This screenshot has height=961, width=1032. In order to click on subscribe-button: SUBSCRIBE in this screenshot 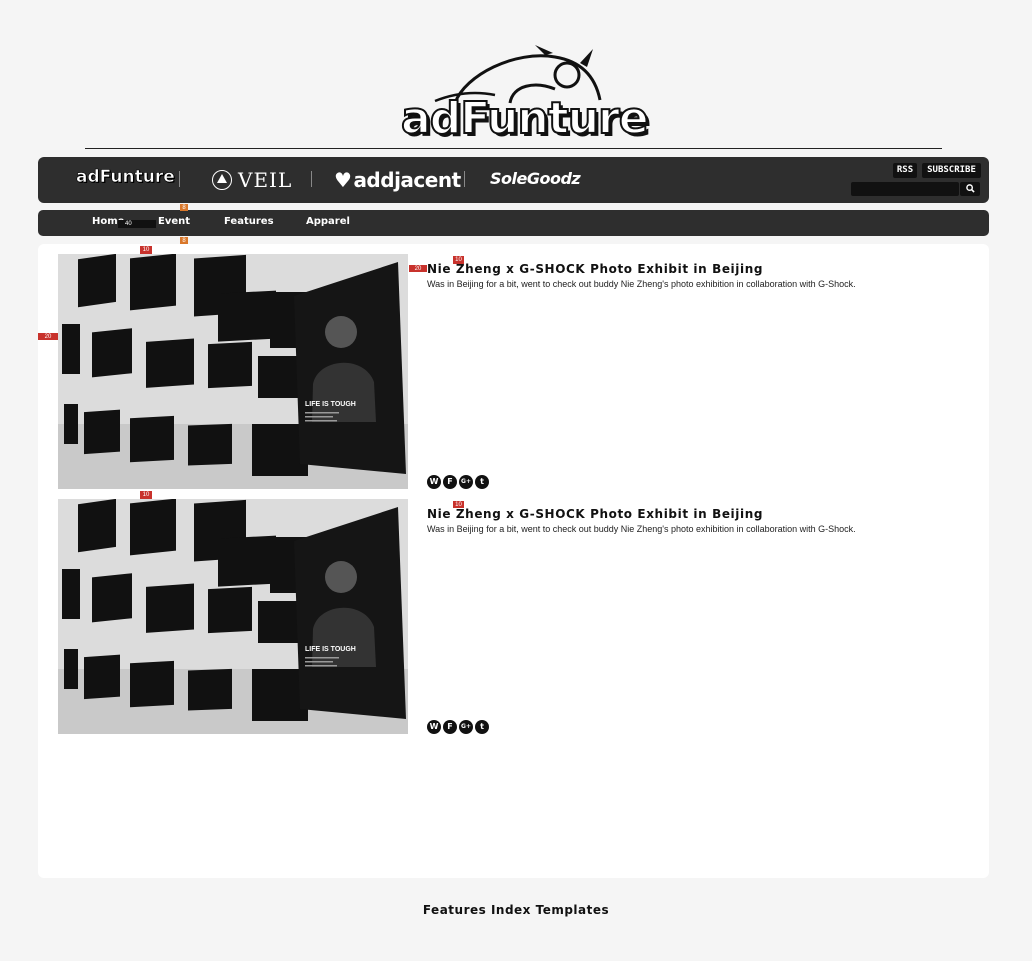, I will do `click(951, 170)`.